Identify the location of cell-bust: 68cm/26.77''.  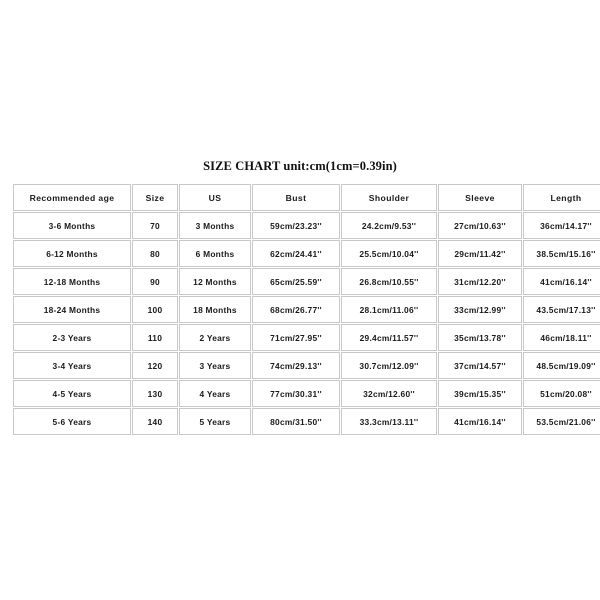
(296, 309).